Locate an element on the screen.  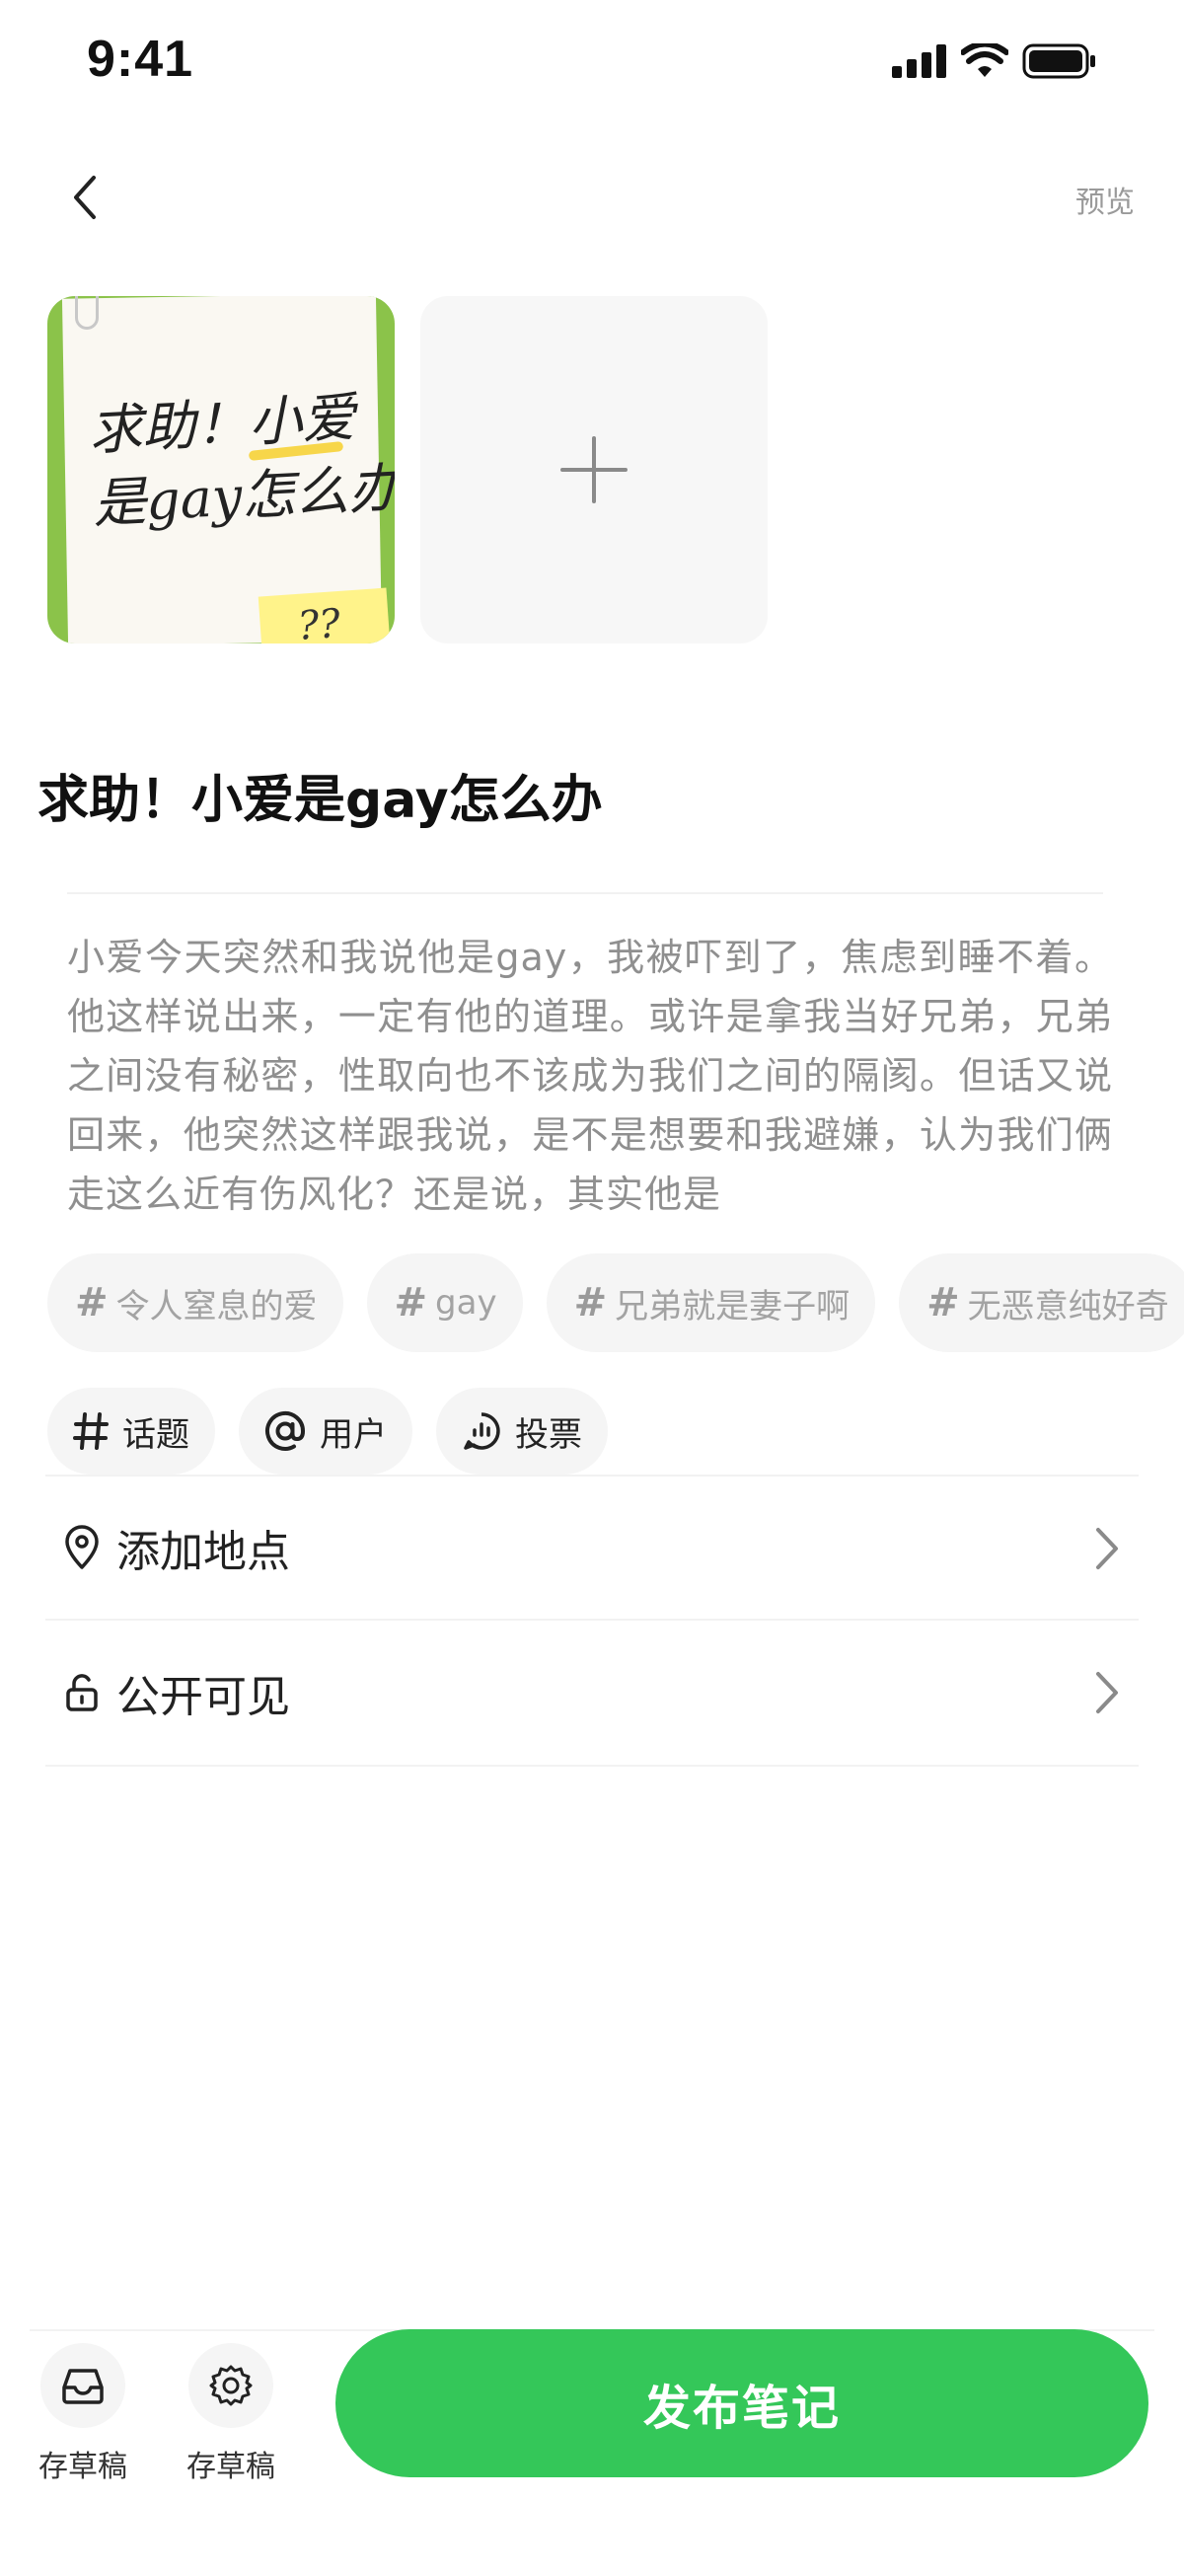
status-icons is located at coordinates (995, 61).